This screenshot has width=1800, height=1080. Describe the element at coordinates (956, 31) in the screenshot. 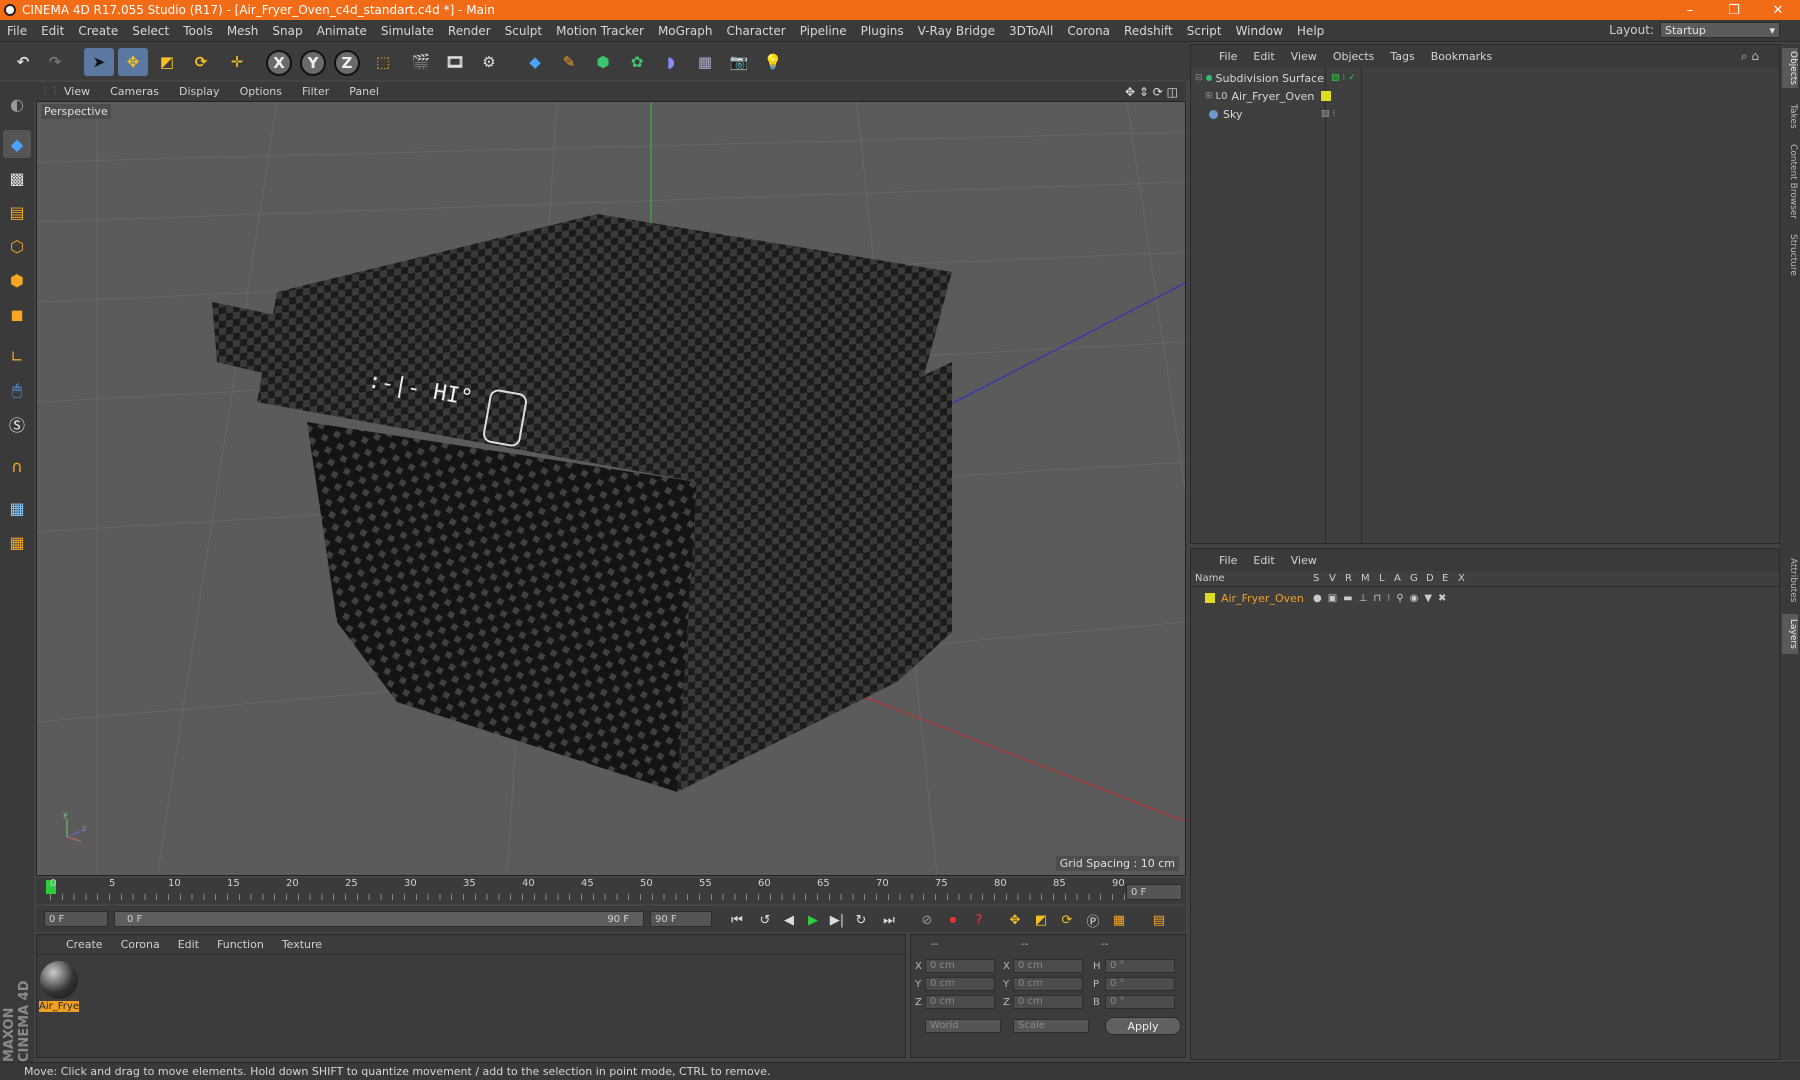

I see `menu-vray-bridge: V-Ray Bridge` at that location.